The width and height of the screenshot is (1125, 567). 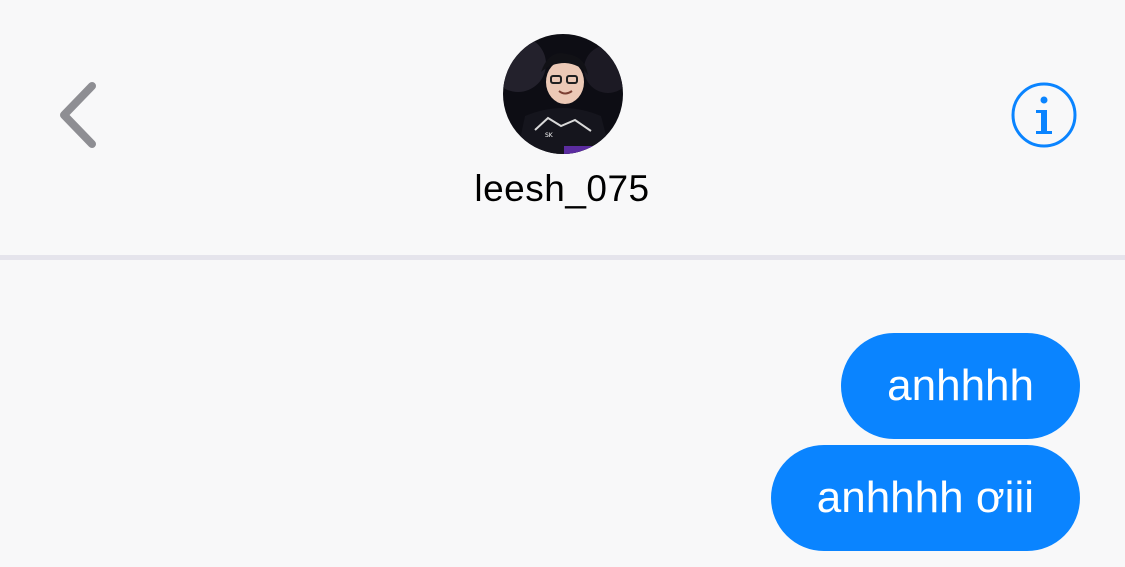 I want to click on info-button, so click(x=1044, y=115).